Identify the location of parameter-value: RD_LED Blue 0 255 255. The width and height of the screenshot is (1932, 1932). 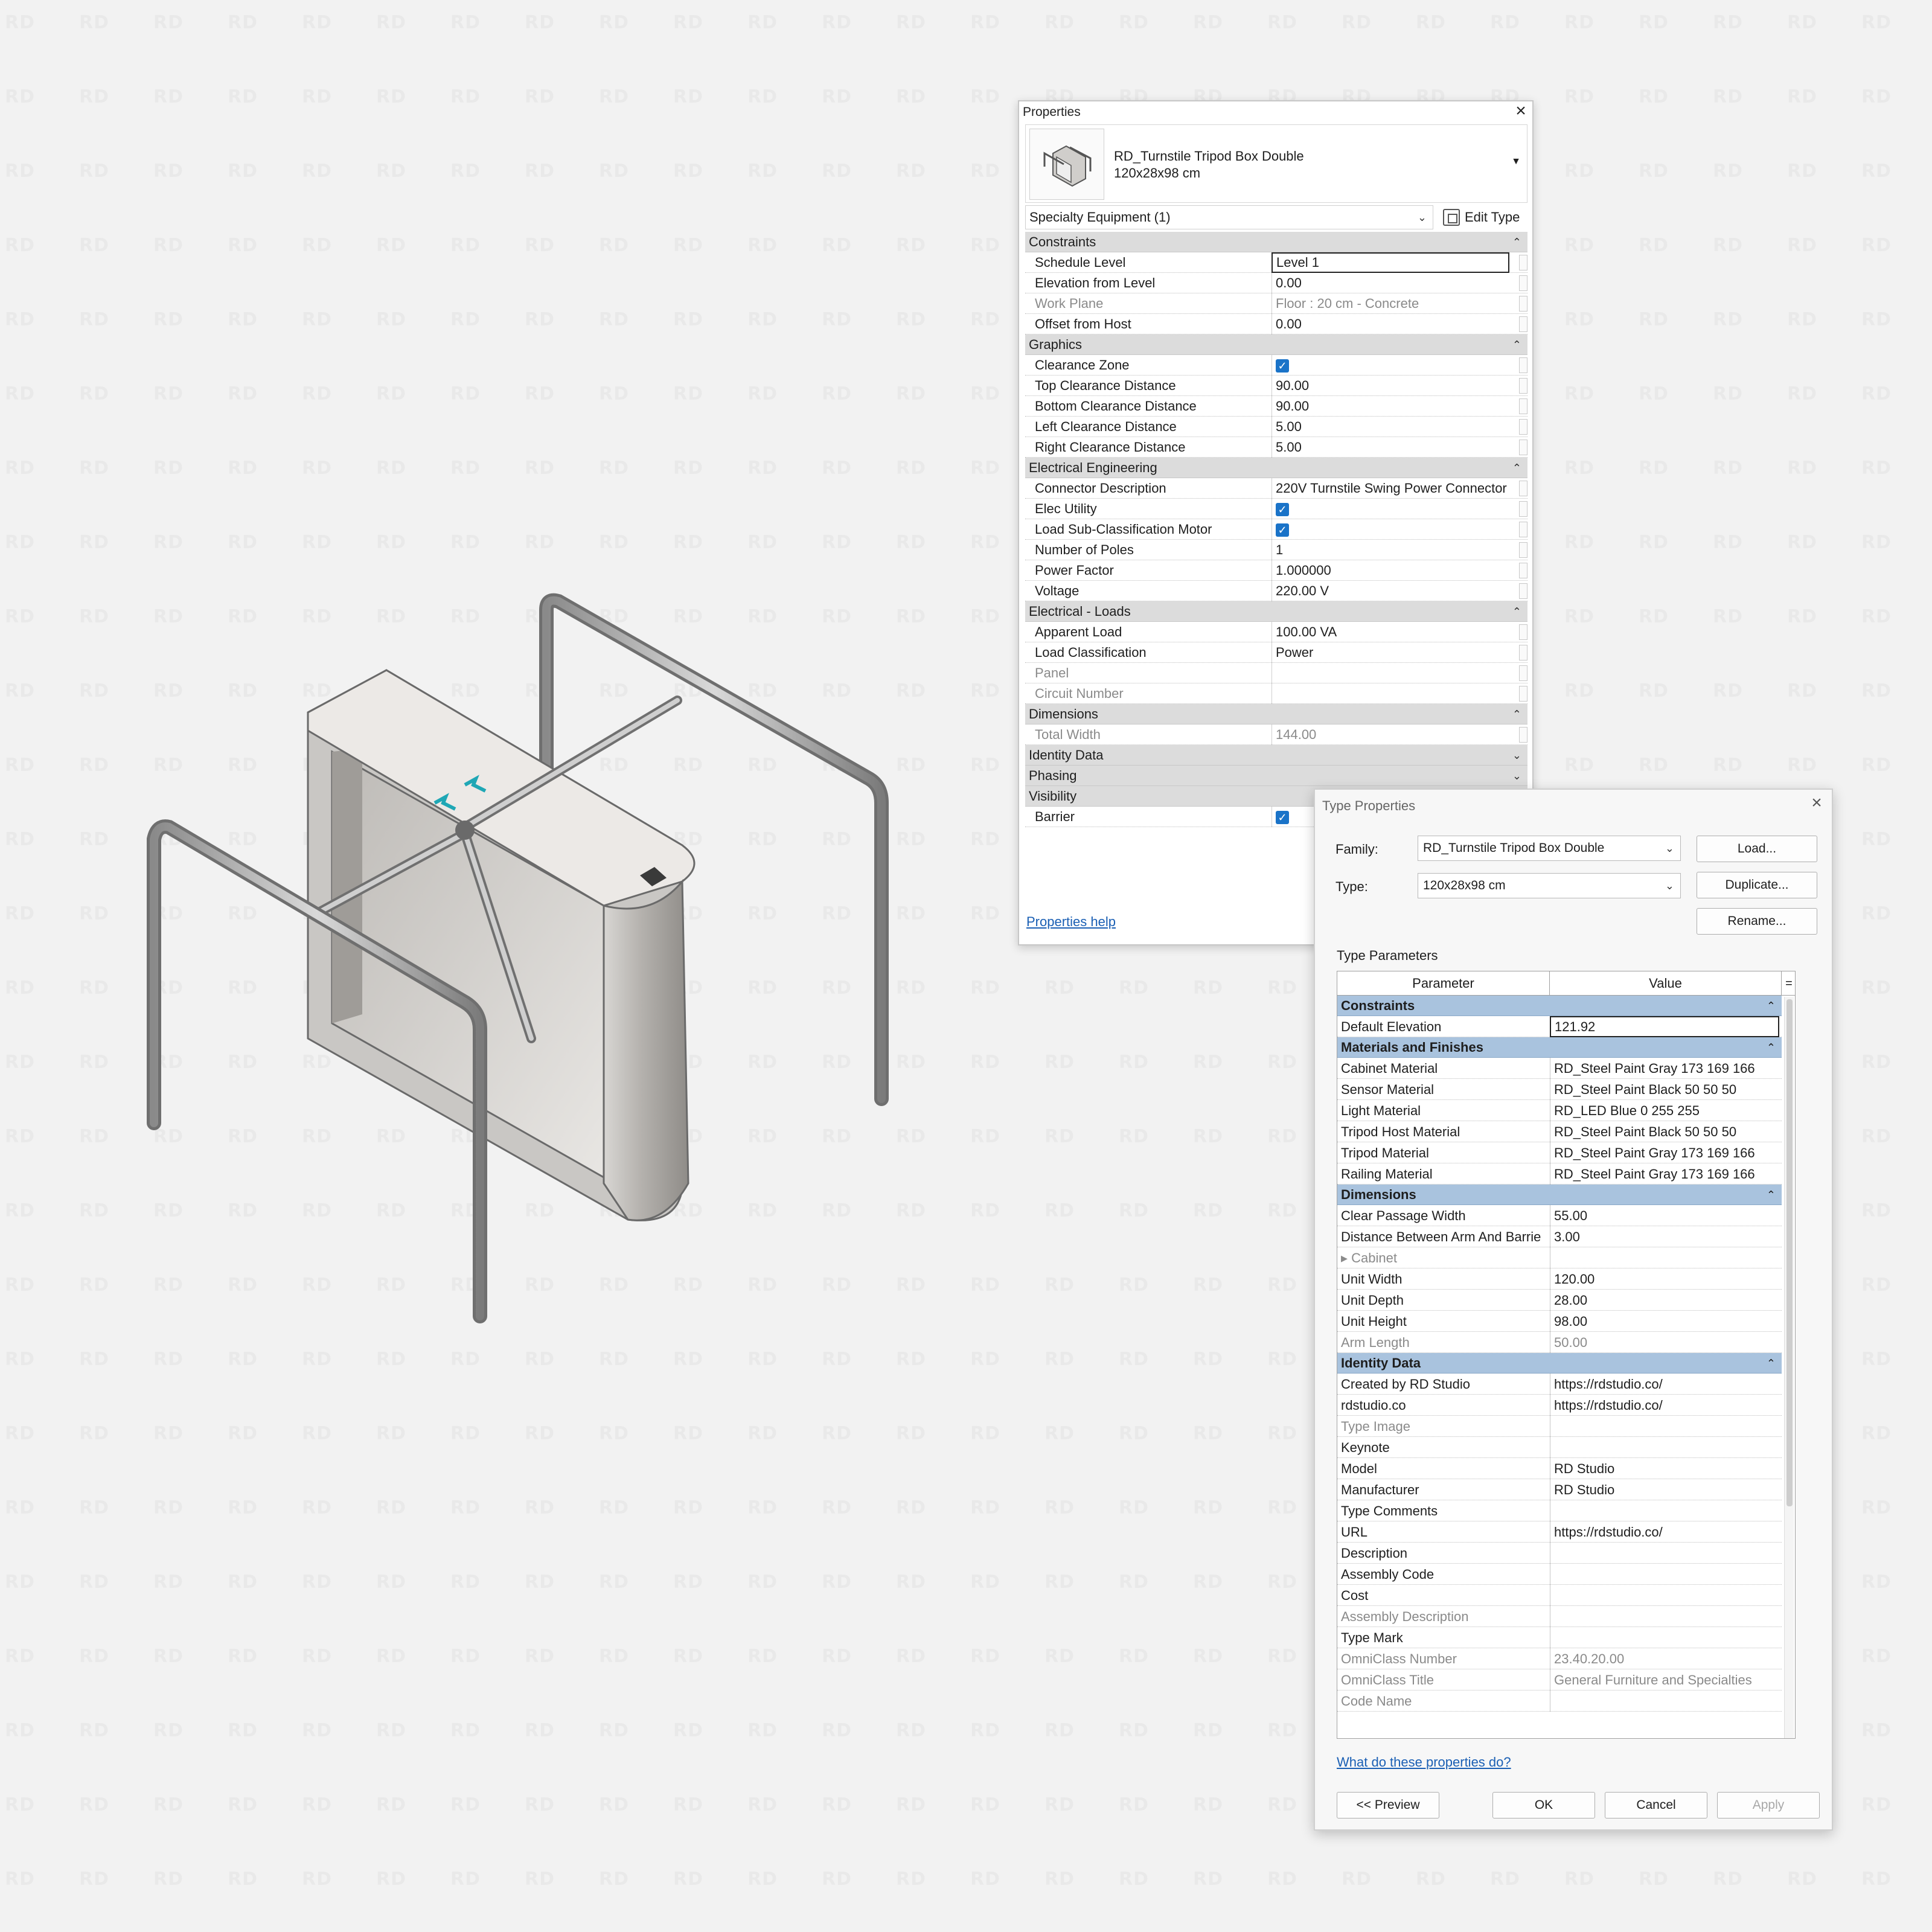
(1666, 1111).